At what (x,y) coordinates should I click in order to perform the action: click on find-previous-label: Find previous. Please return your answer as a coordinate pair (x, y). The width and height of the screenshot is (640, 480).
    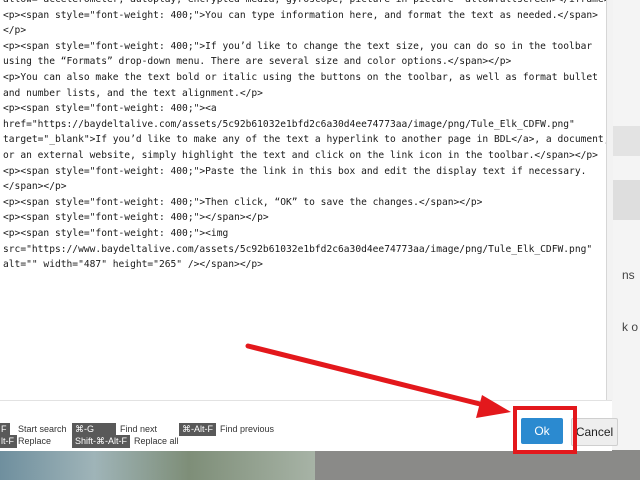
    Looking at the image, I should click on (247, 429).